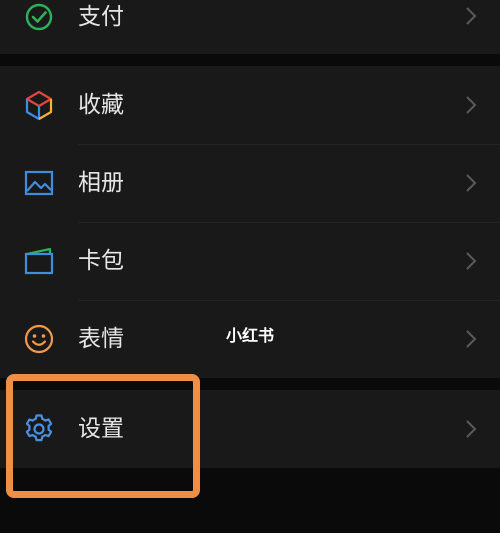  Describe the element at coordinates (101, 17) in the screenshot. I see `menu-item-label: 支付` at that location.